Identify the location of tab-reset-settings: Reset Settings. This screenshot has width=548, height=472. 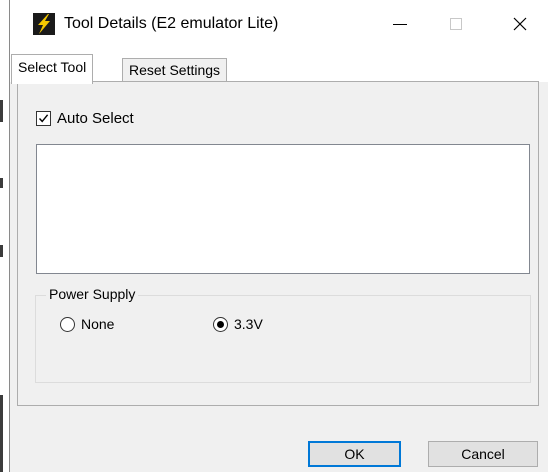
(175, 70).